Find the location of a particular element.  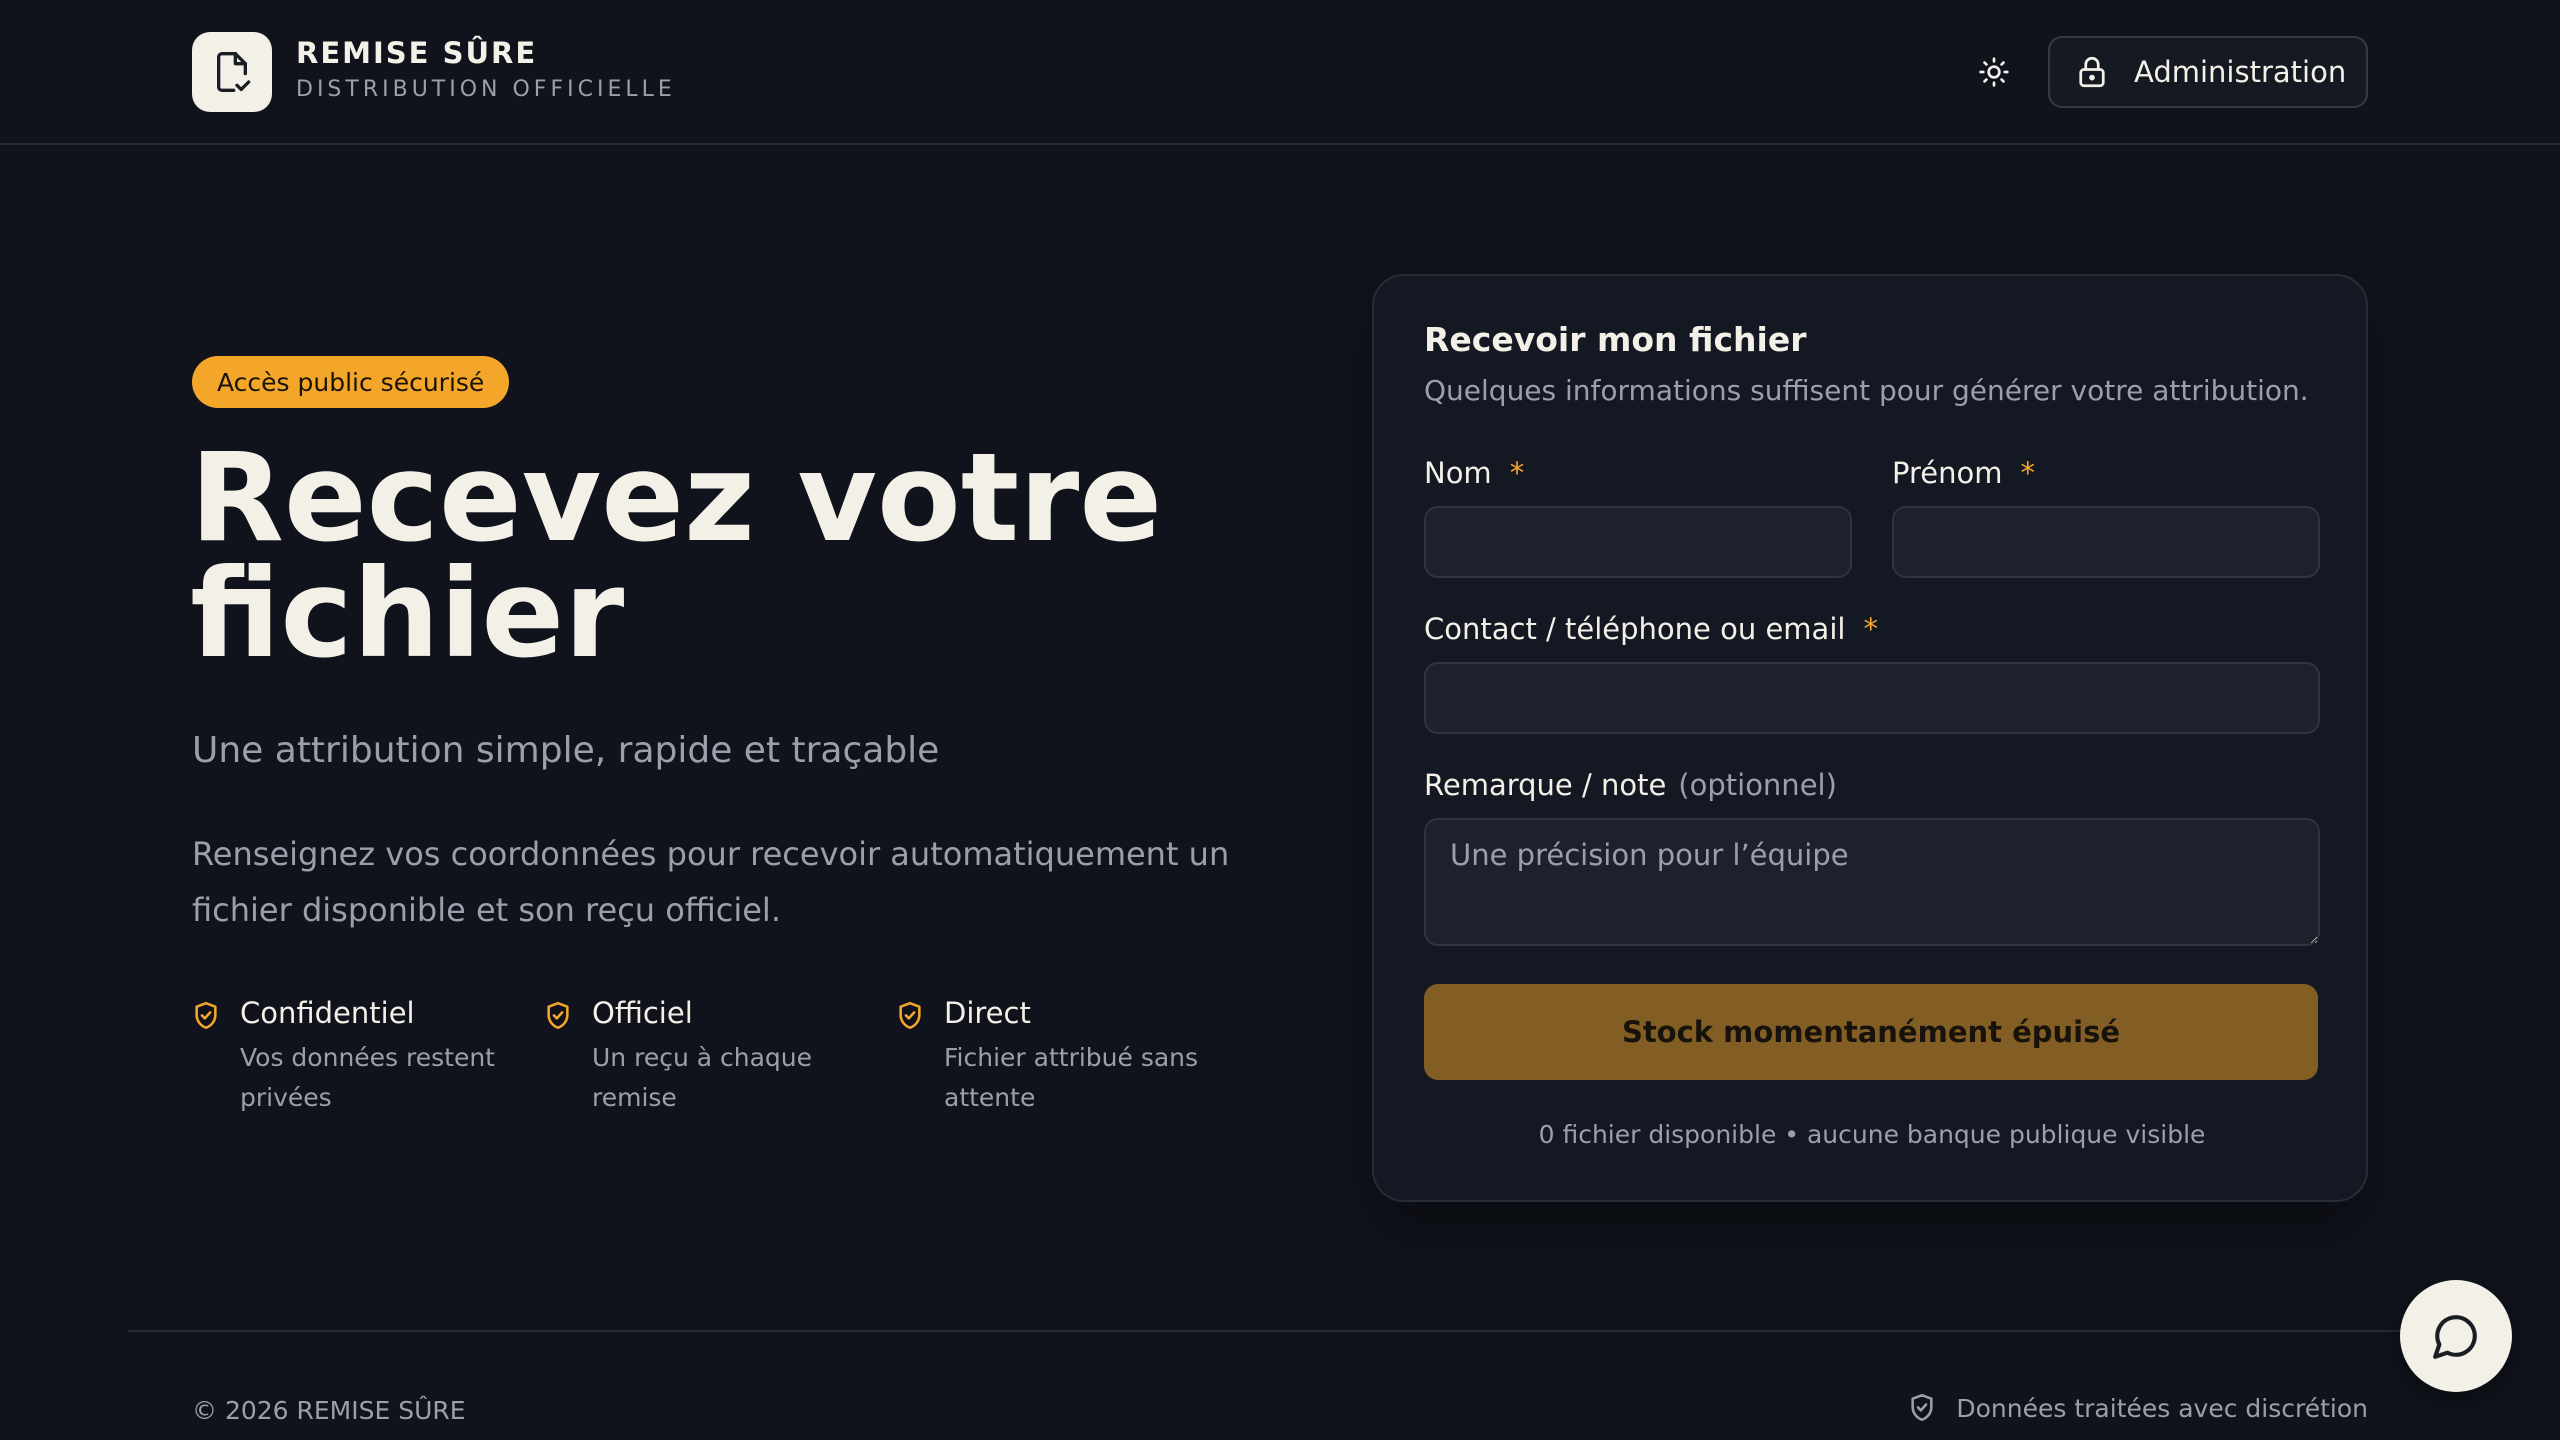

chat-button is located at coordinates (2456, 1336).